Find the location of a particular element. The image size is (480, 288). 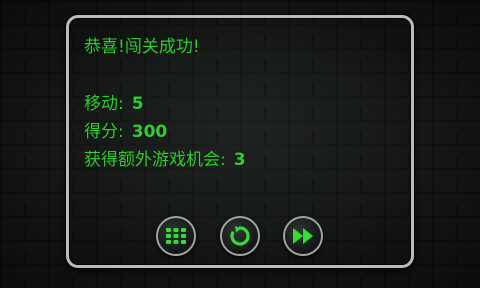

level-menu-button is located at coordinates (176, 236).